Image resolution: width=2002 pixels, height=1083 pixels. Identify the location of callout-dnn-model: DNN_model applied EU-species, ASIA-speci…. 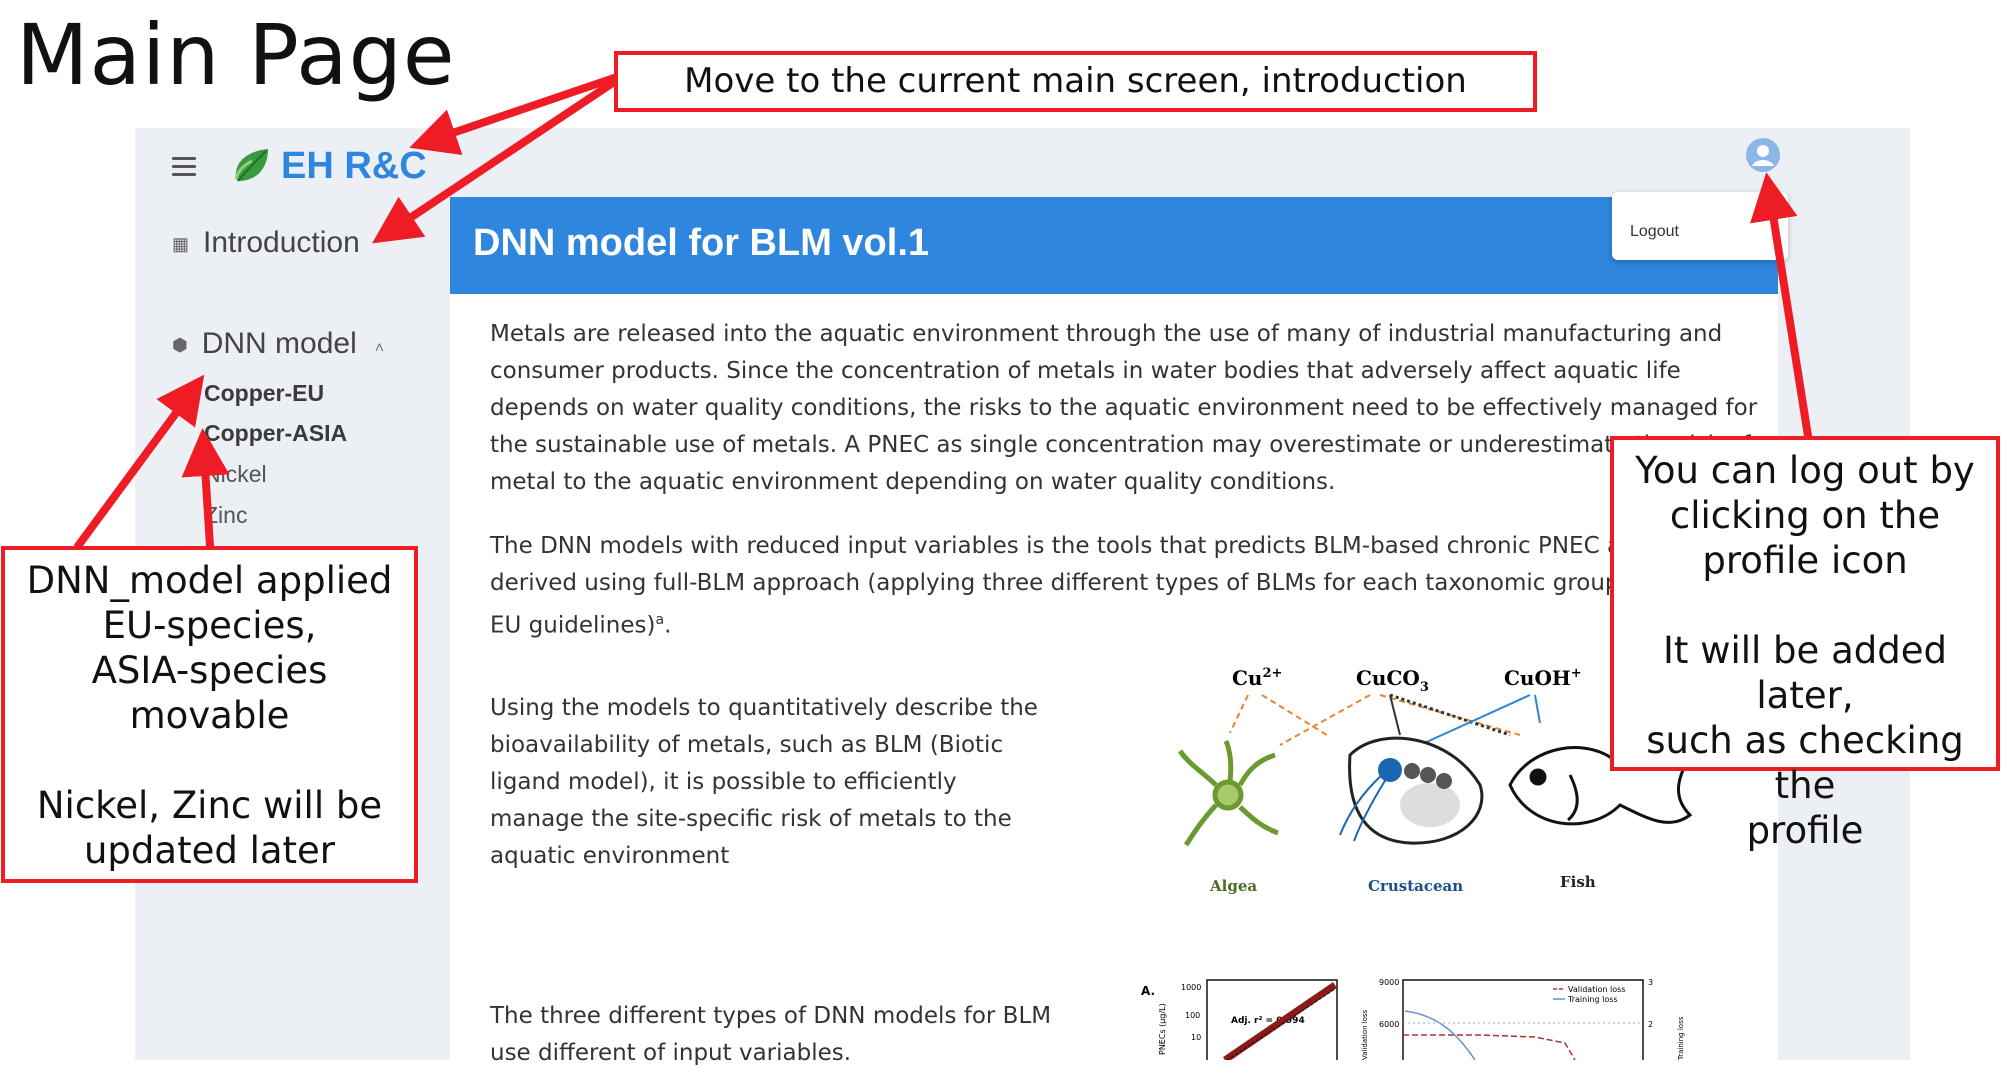
(209, 714).